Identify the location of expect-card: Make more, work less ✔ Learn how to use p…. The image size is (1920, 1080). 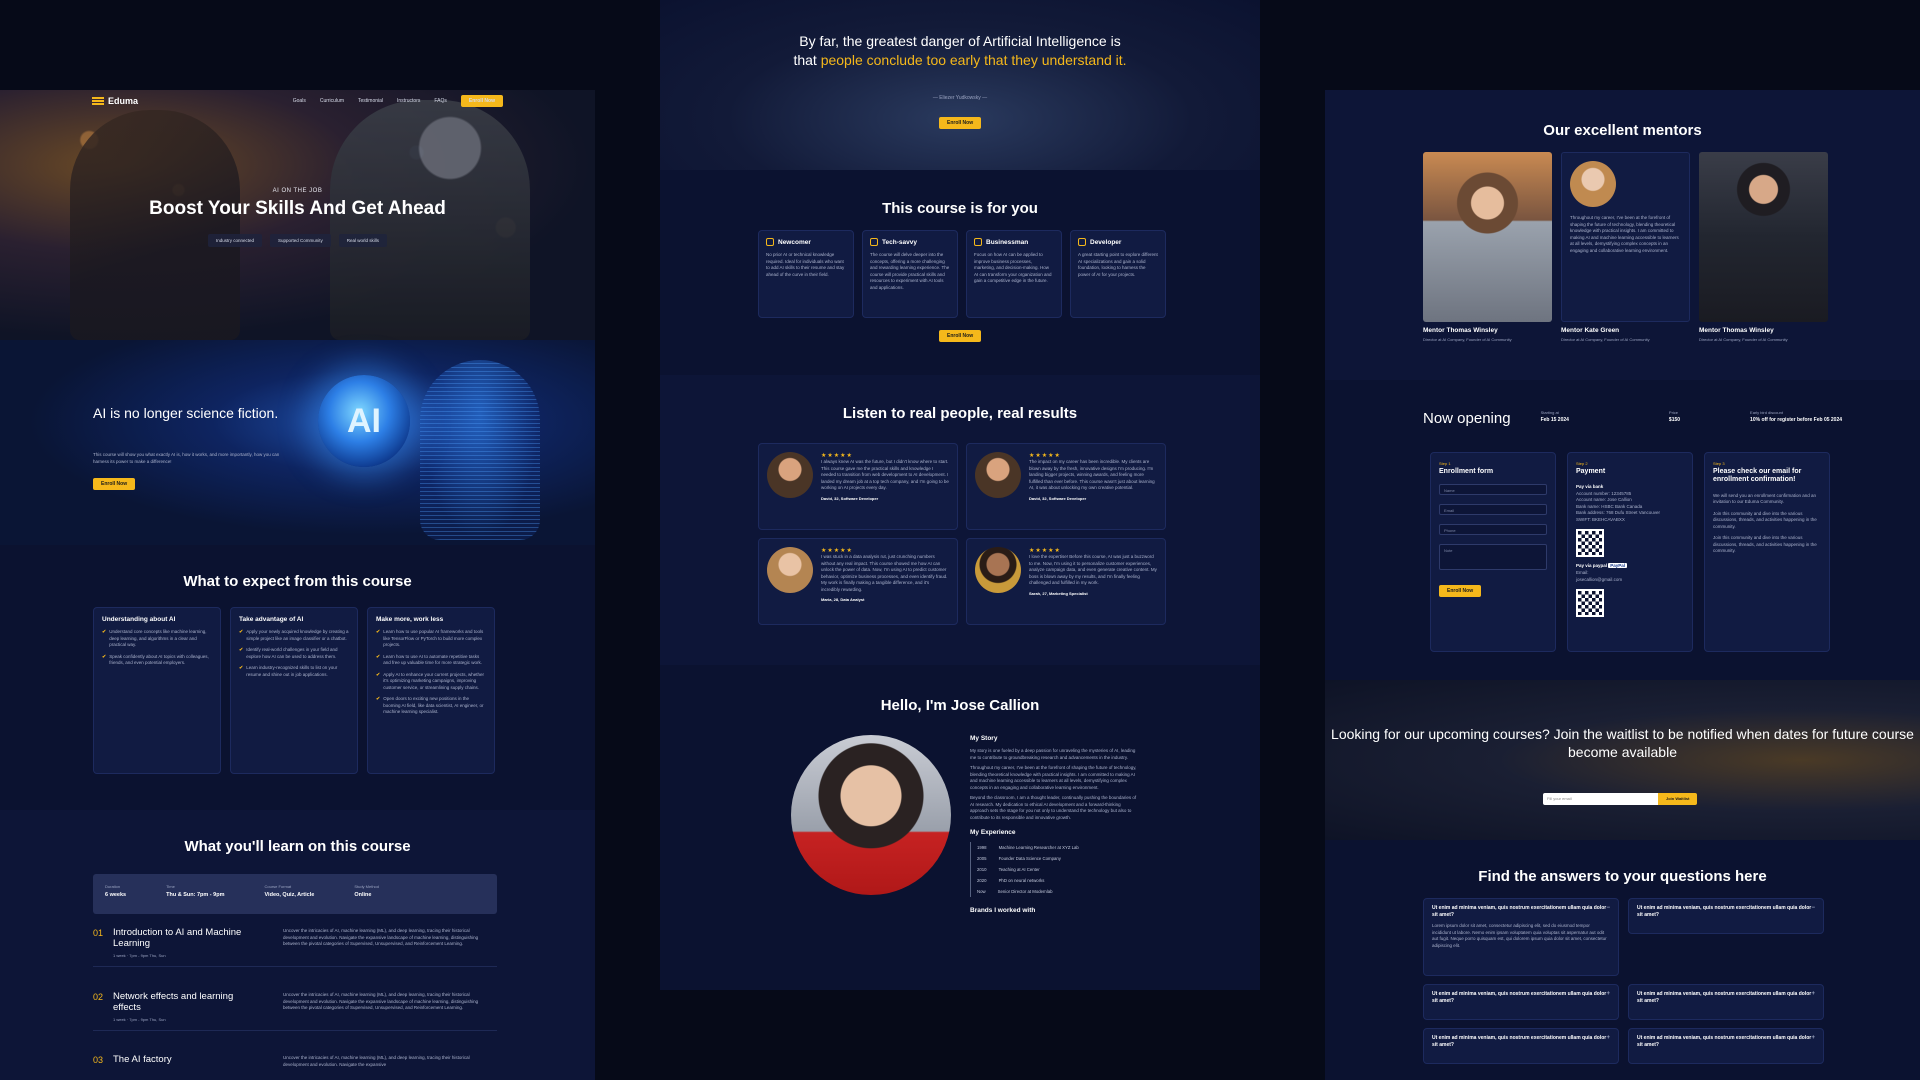
(431, 690).